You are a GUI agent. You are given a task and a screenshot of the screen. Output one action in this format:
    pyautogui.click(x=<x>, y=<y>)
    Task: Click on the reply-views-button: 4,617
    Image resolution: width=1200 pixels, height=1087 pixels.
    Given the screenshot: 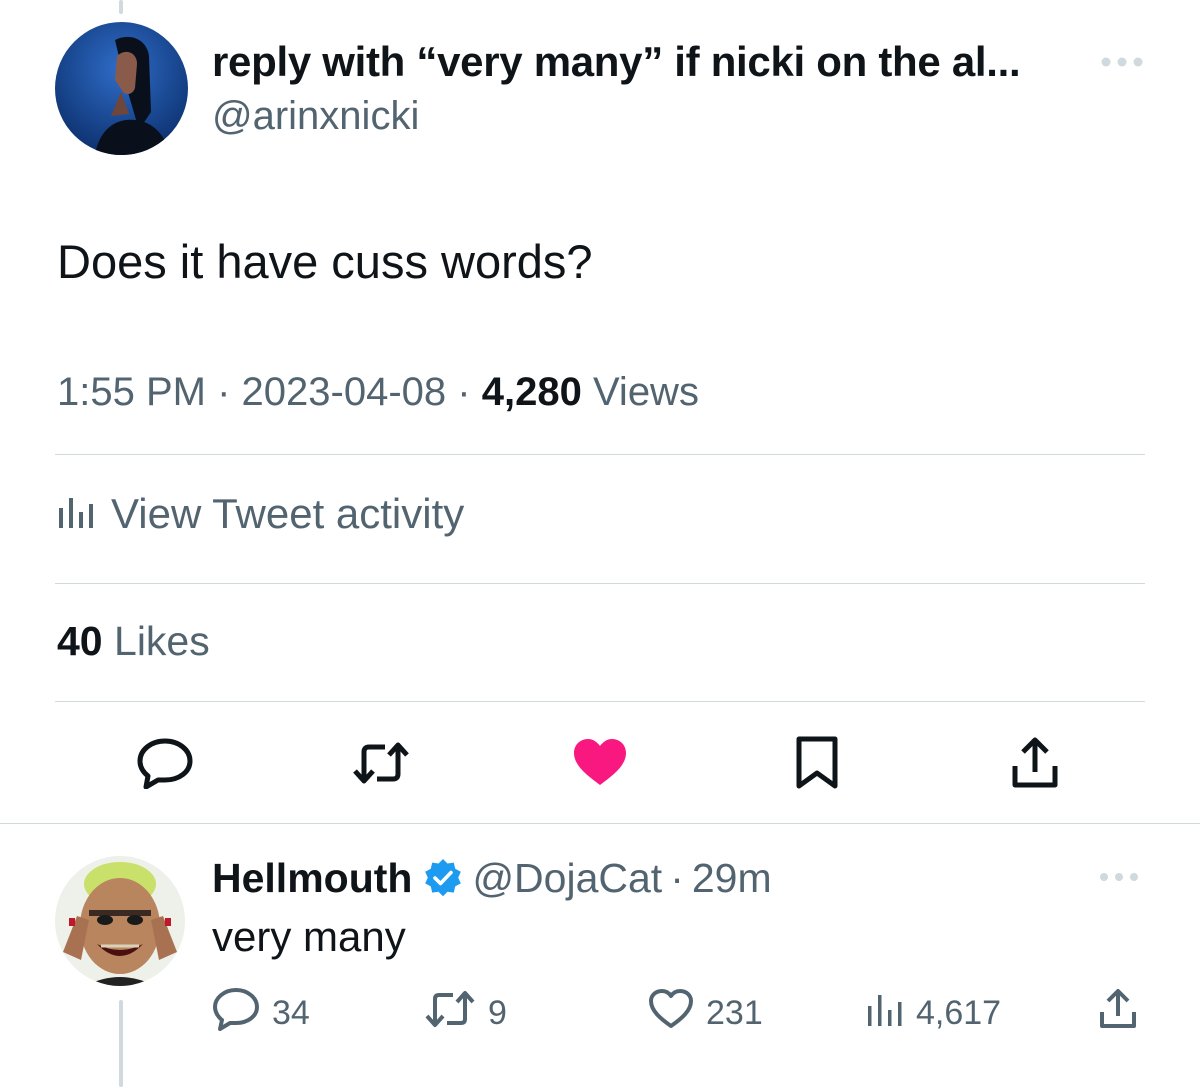 What is the action you would take?
    pyautogui.click(x=933, y=1013)
    